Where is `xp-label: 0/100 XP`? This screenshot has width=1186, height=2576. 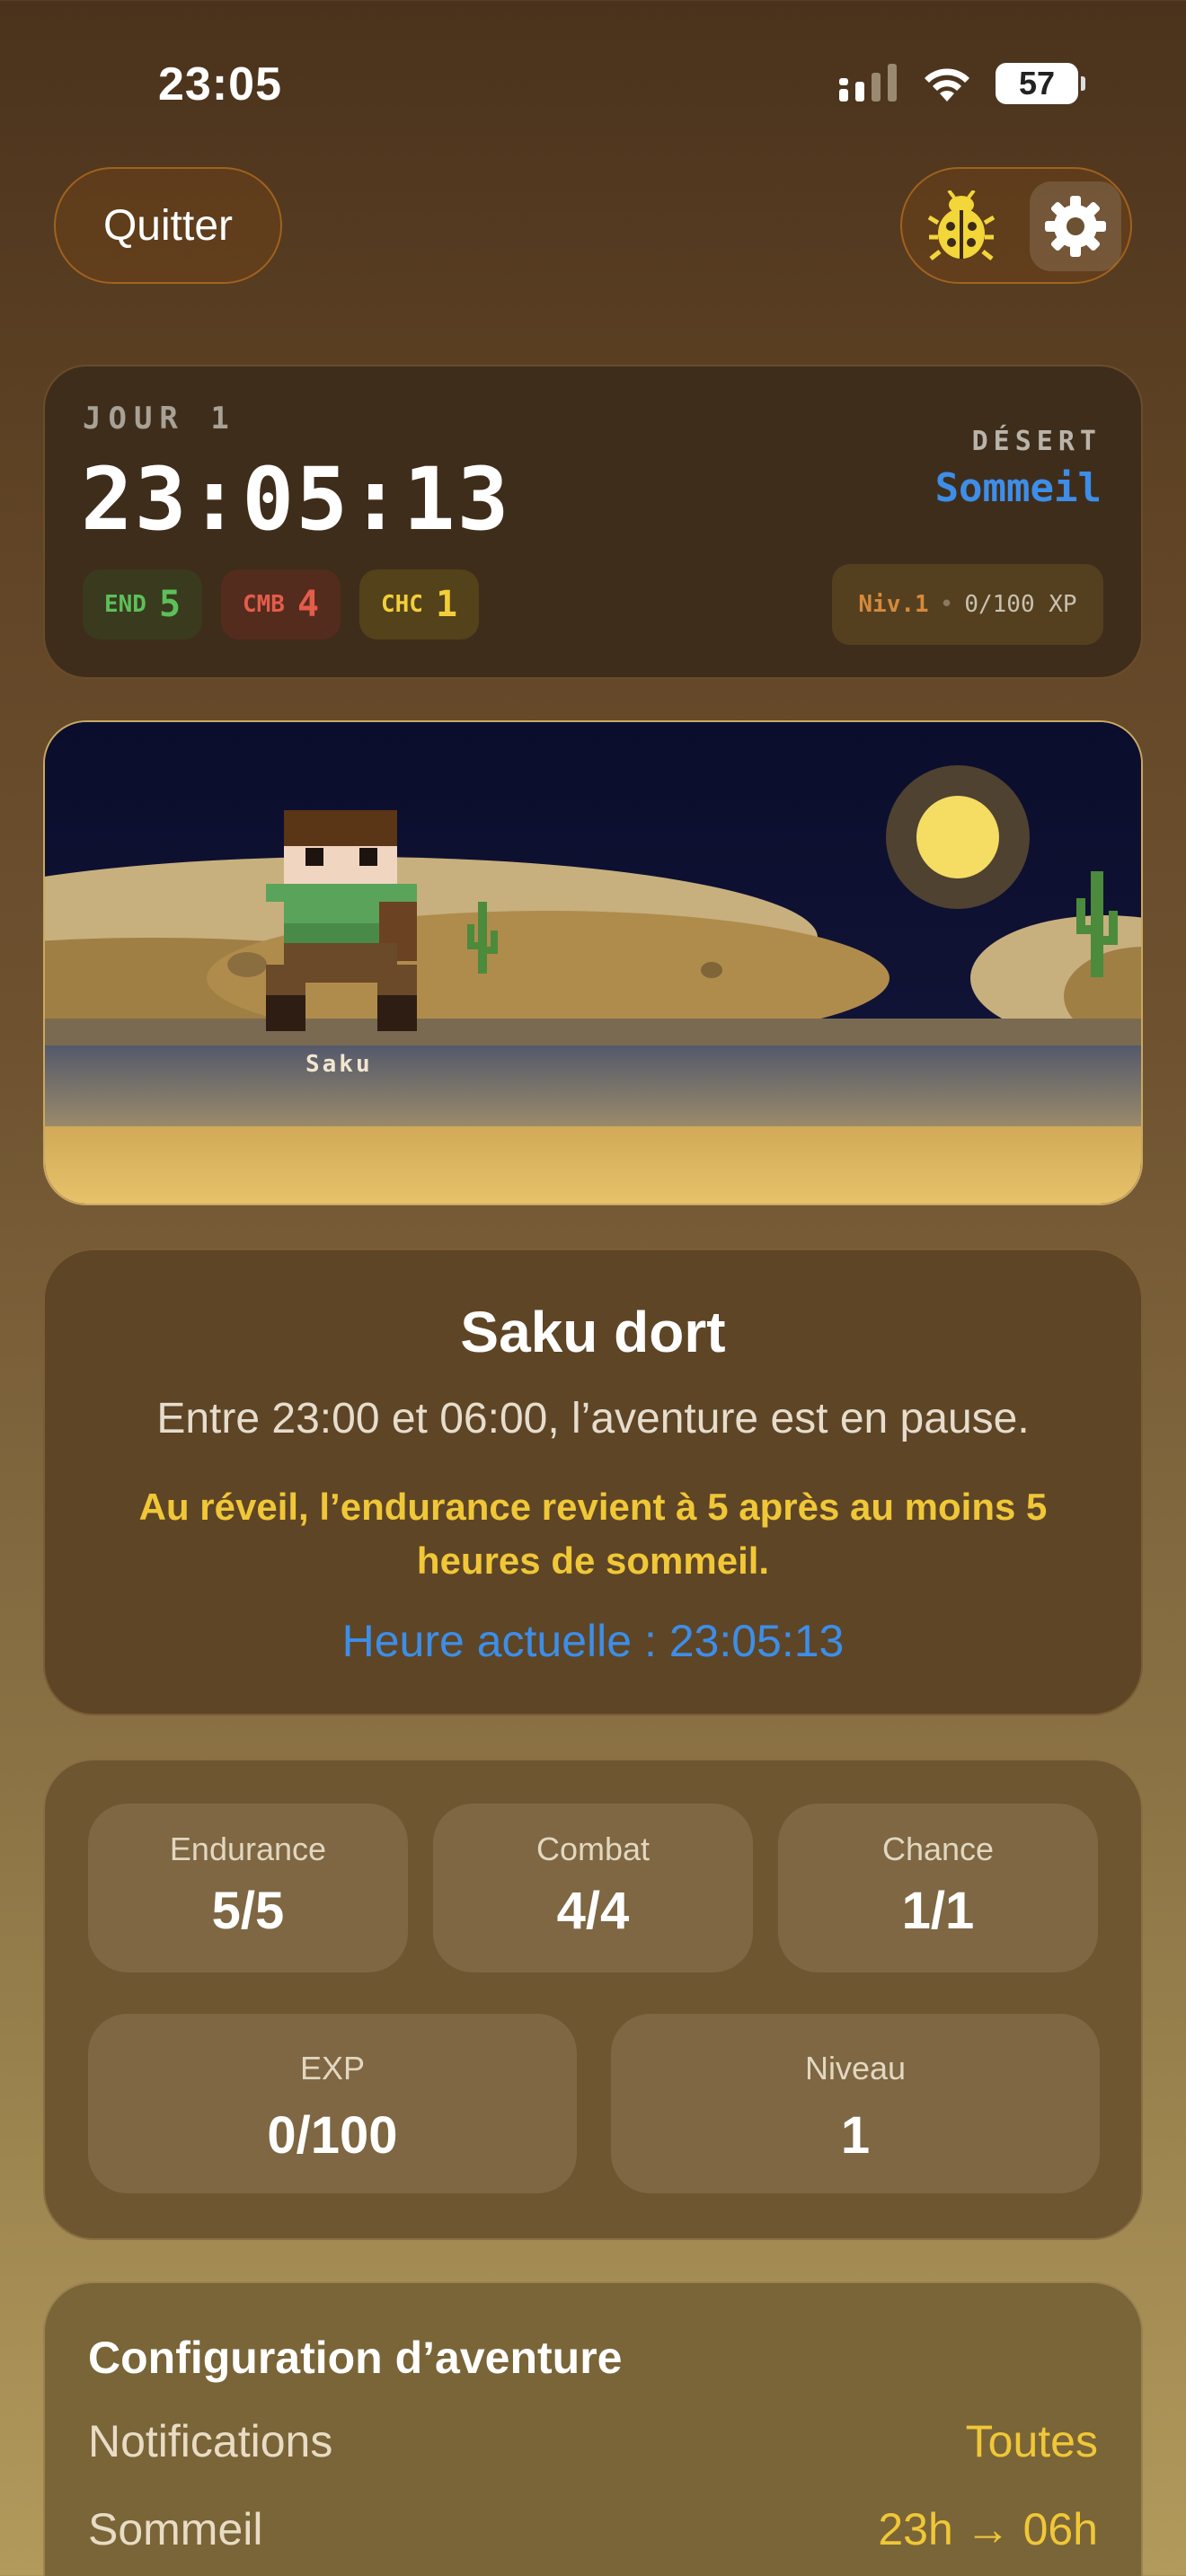 xp-label: 0/100 XP is located at coordinates (1020, 604).